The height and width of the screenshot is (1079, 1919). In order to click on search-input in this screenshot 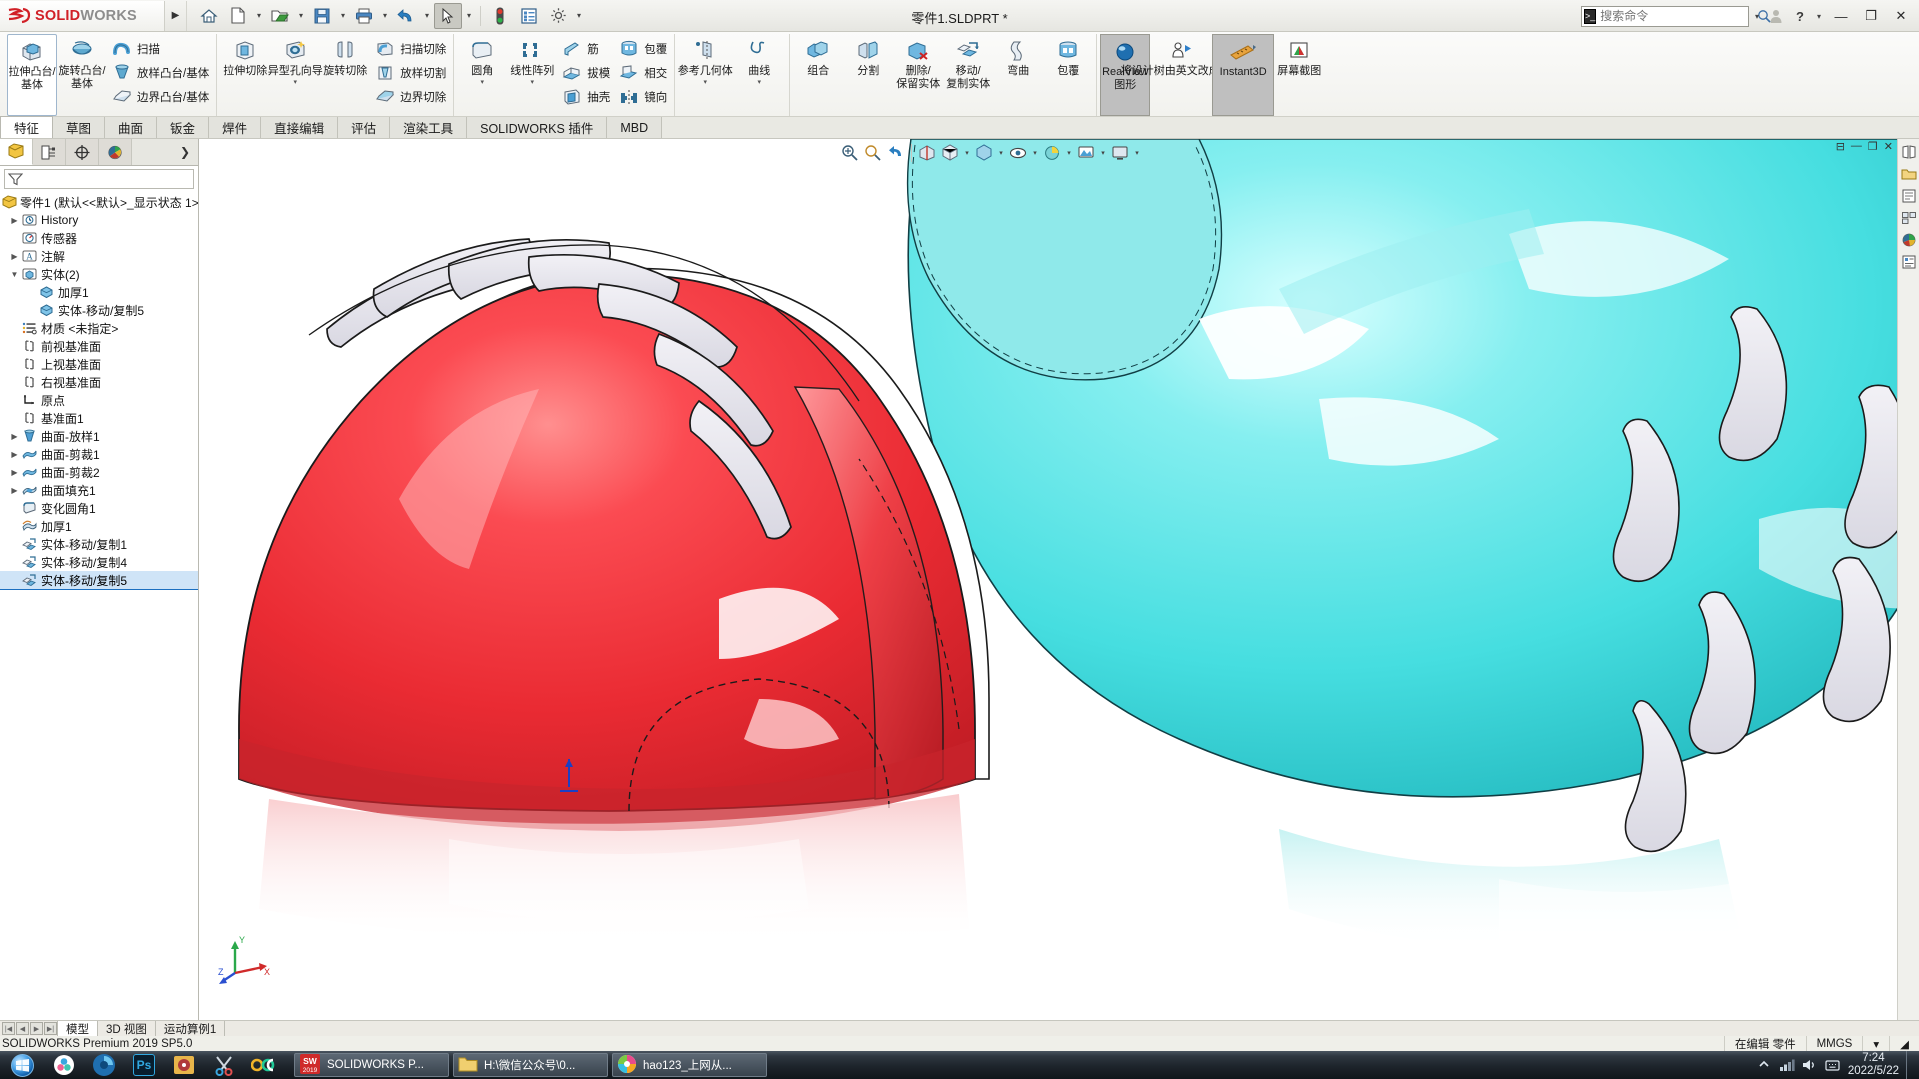, I will do `click(1678, 16)`.